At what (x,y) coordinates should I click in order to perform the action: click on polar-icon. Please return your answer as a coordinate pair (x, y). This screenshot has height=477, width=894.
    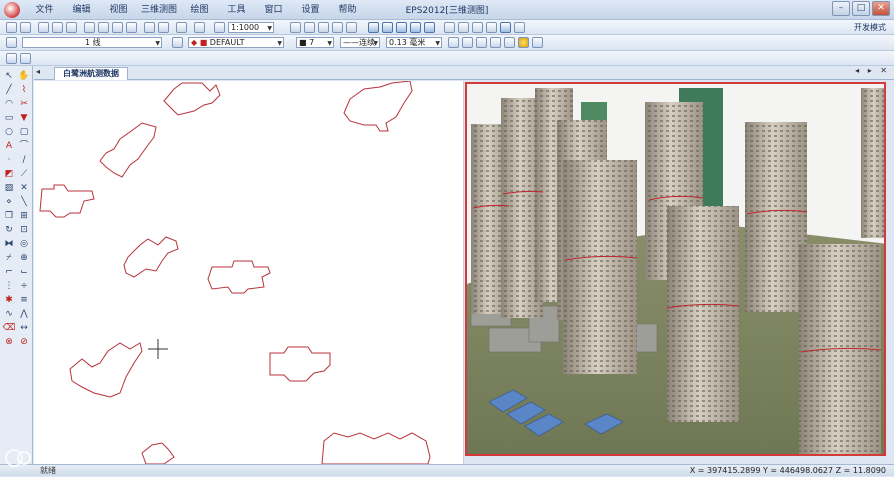
    Looking at the image, I should click on (477, 27).